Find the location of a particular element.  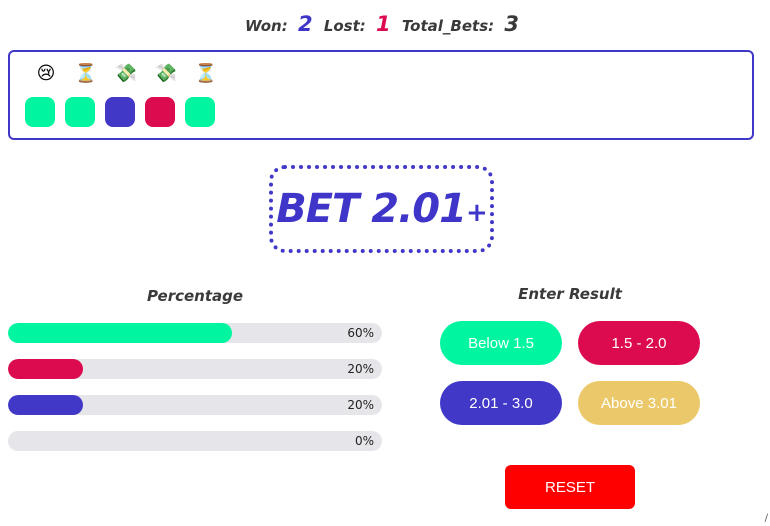

lost-count: 1 is located at coordinates (383, 24).